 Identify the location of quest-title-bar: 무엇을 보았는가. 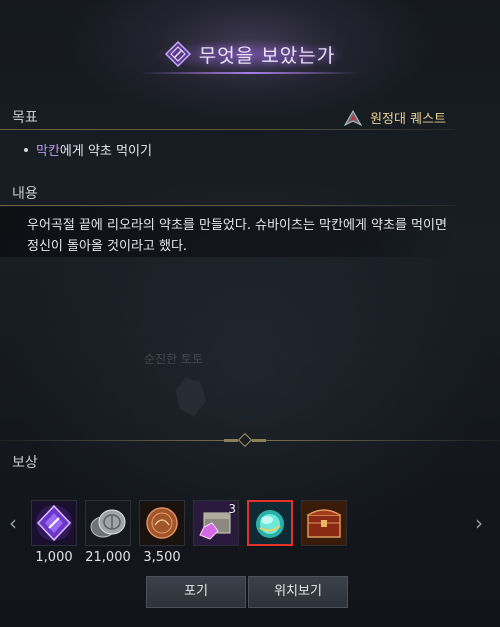
(250, 54).